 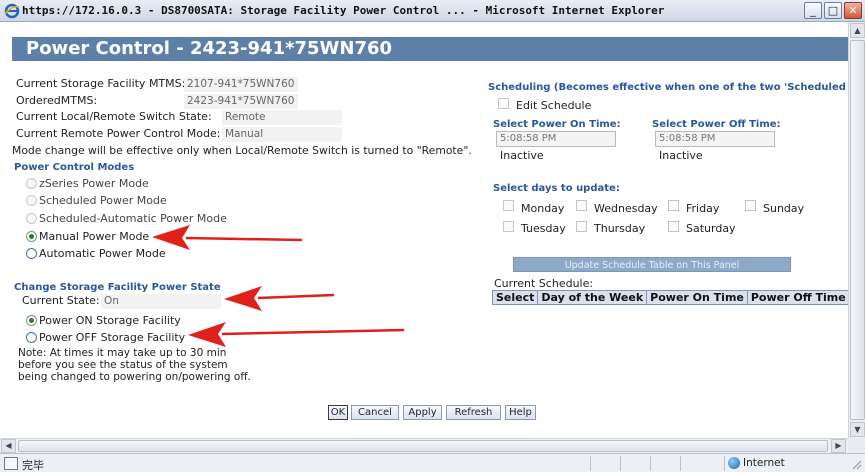 What do you see at coordinates (857, 429) in the screenshot?
I see `scroll-down-icon: ▼` at bounding box center [857, 429].